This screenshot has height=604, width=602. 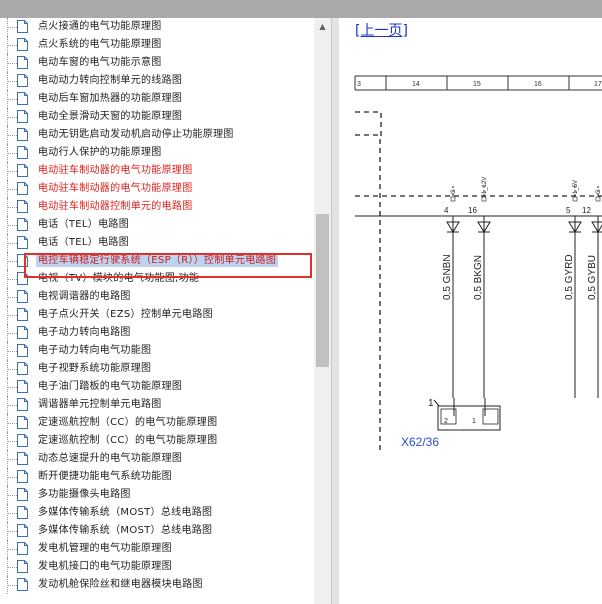 What do you see at coordinates (454, 191) in the screenshot?
I see `pin-signal-label: G` at bounding box center [454, 191].